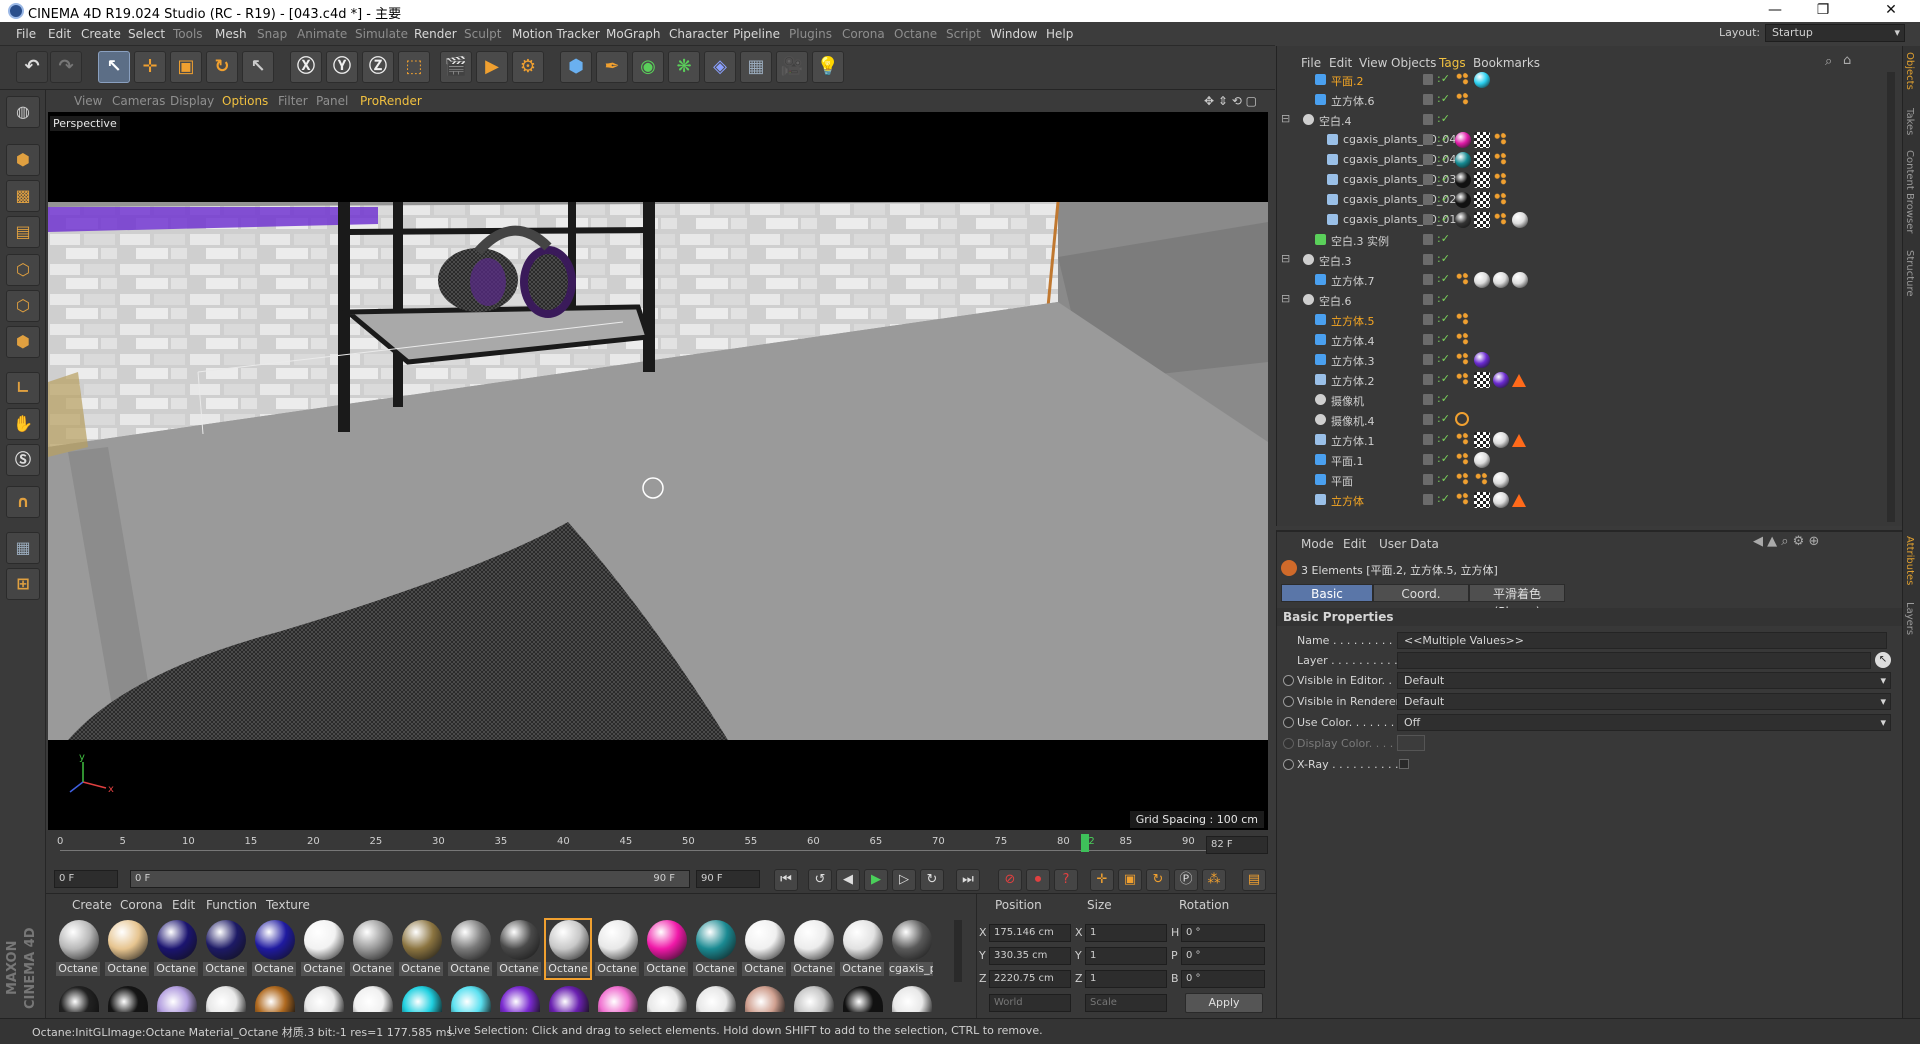 This screenshot has height=1044, width=1920. What do you see at coordinates (1084, 843) in the screenshot?
I see `playhead` at bounding box center [1084, 843].